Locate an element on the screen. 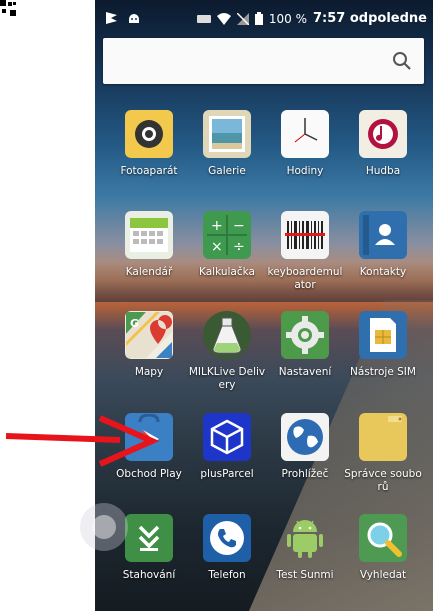  app-maps: G Mapy is located at coordinates (149, 345).